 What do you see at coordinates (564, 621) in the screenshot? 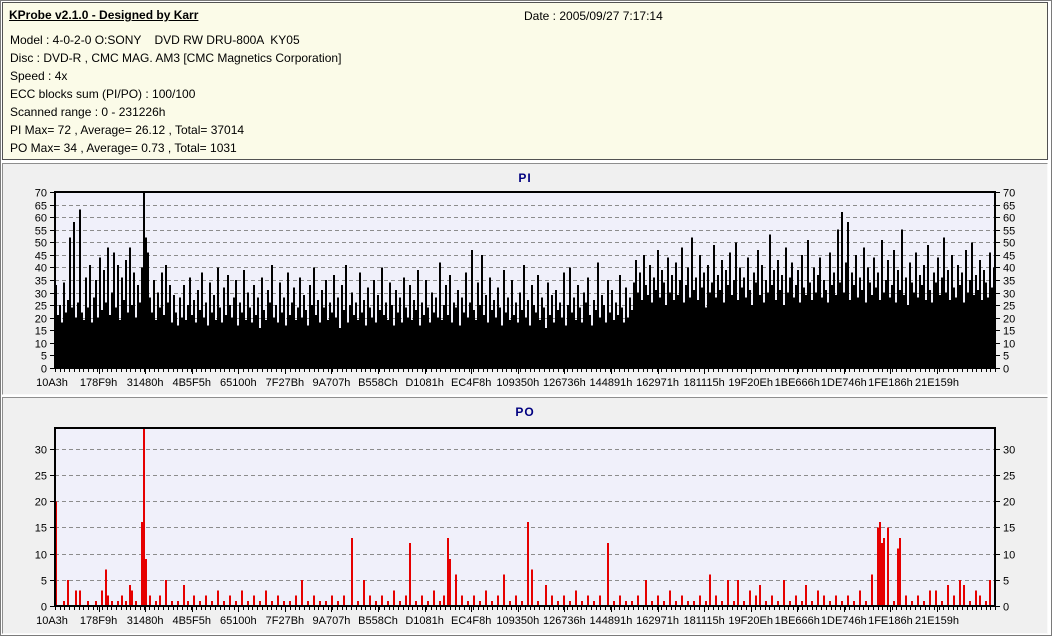
I see `po-x-tick-label: 126736h` at bounding box center [564, 621].